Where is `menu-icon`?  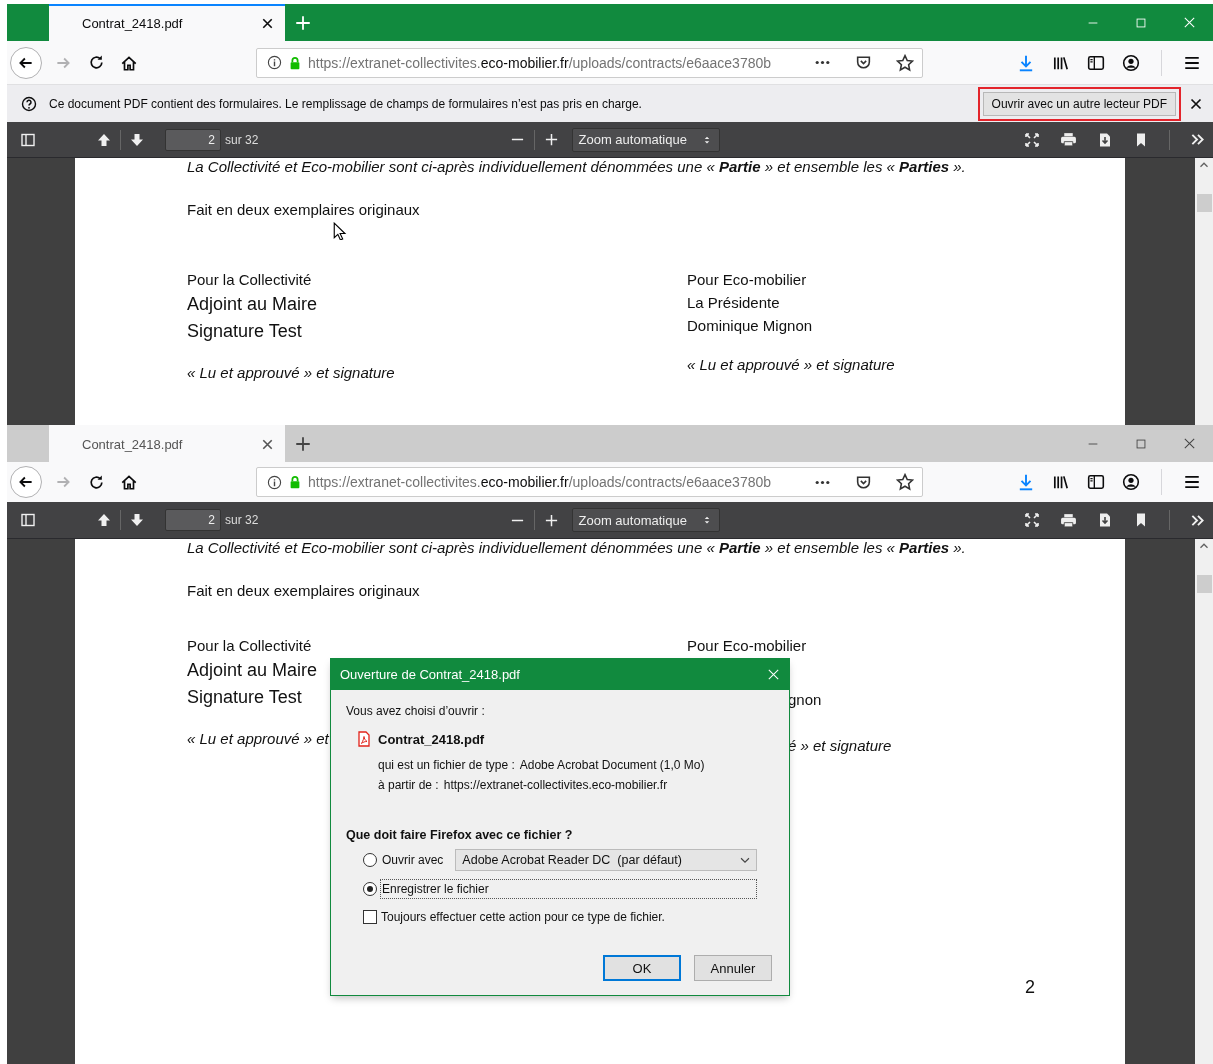
menu-icon is located at coordinates (1192, 482).